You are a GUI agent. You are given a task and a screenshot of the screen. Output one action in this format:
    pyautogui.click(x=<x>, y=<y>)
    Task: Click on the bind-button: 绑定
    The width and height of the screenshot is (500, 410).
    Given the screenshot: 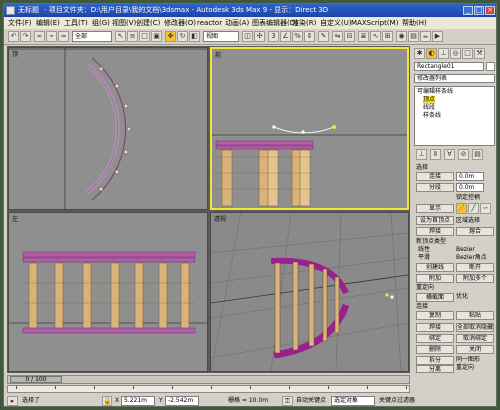 What is the action you would take?
    pyautogui.click(x=435, y=338)
    